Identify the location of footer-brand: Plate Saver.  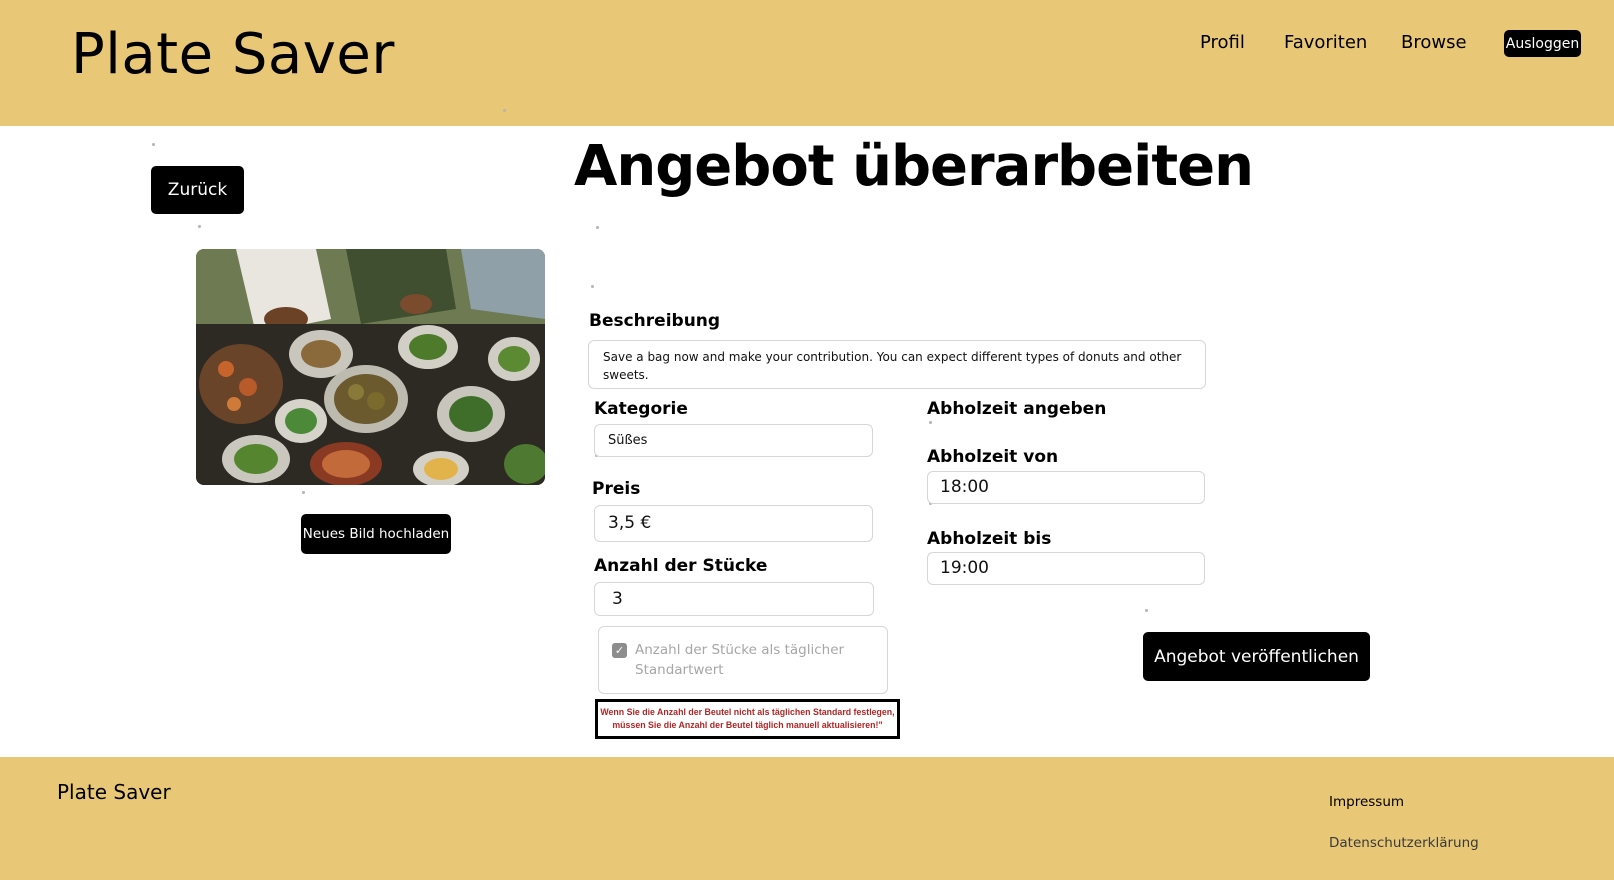
(114, 792).